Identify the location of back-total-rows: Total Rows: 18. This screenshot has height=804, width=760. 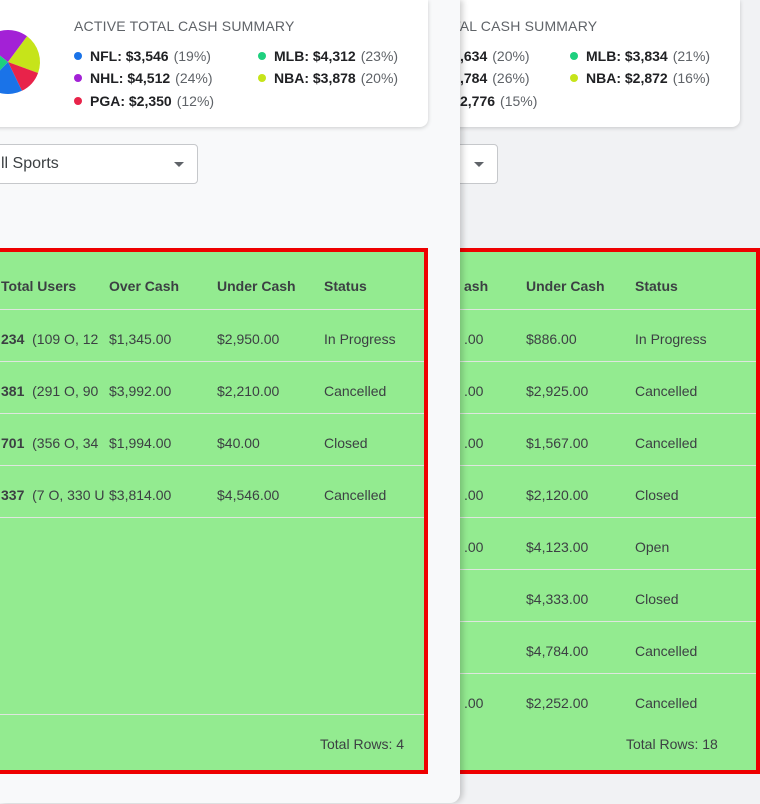
(672, 744).